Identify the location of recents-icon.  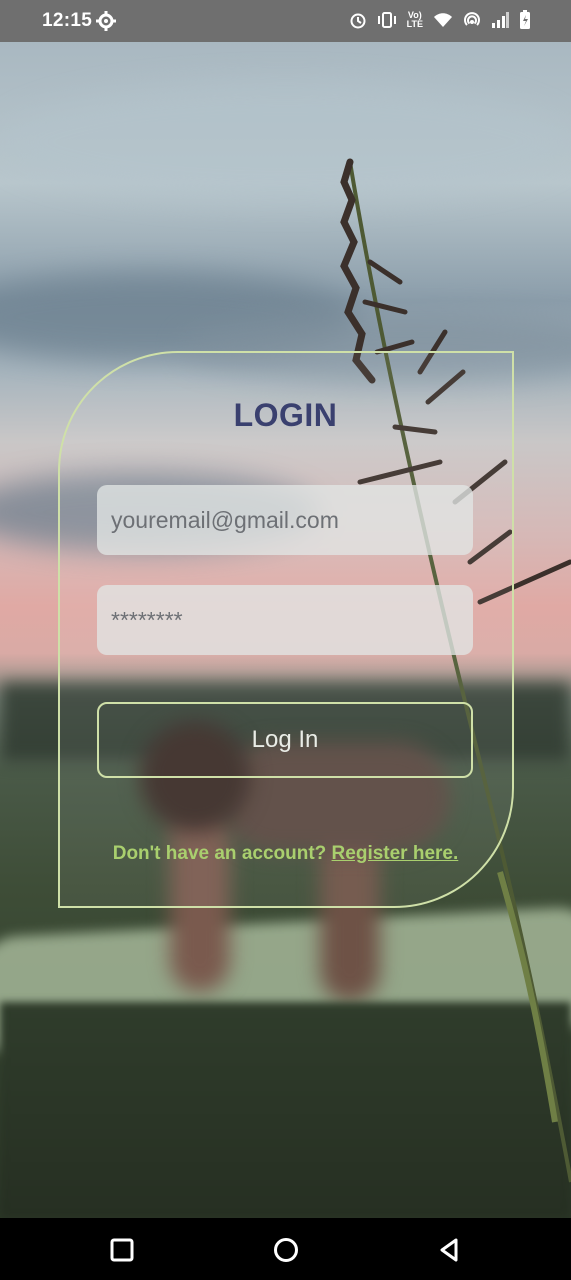
(122, 1250).